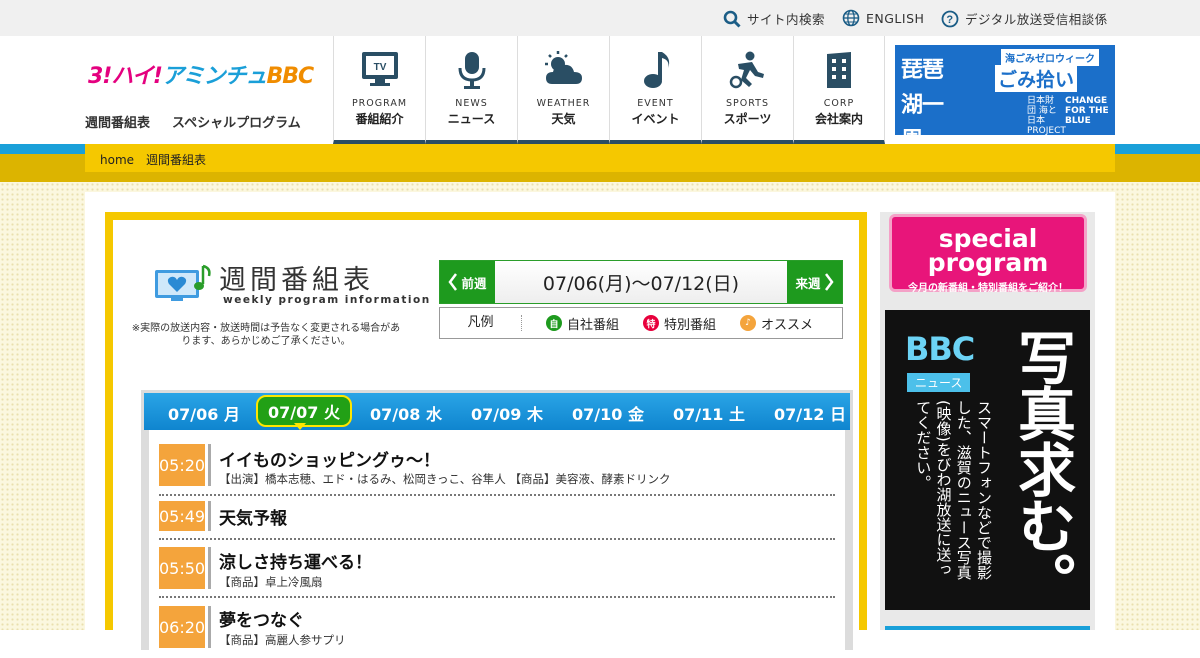  Describe the element at coordinates (747, 119) in the screenshot. I see `nav-sports-jp: スポーツ` at that location.